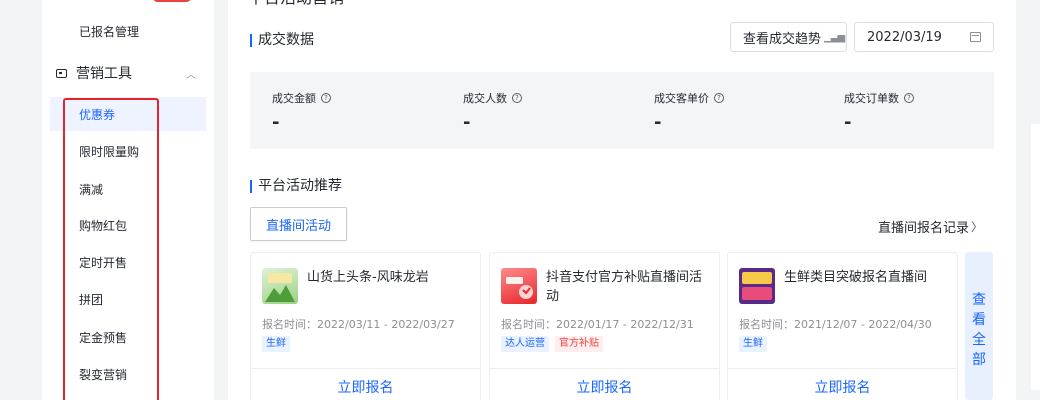 The width and height of the screenshot is (1040, 400). Describe the element at coordinates (91, 300) in the screenshot. I see `sidebar-item-group-buy: 拼团` at that location.